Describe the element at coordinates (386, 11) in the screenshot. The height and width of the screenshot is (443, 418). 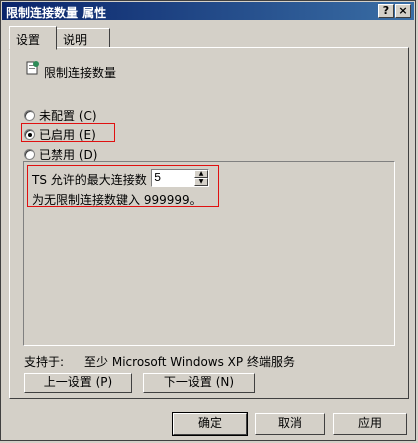
I see `help-button: ?` at that location.